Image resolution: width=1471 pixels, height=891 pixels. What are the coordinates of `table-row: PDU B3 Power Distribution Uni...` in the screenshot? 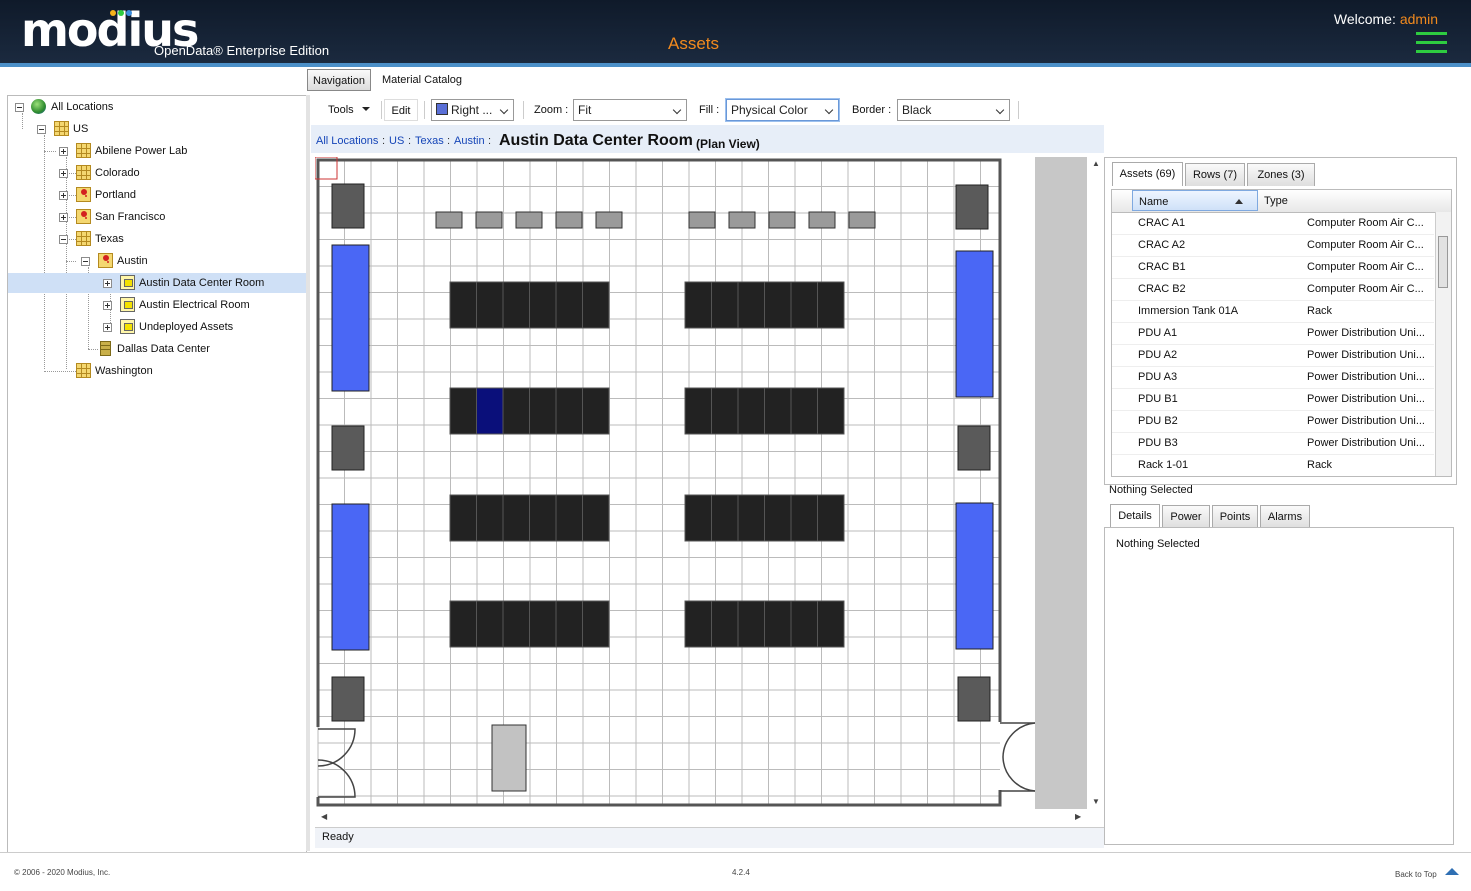 It's located at (1273, 443).